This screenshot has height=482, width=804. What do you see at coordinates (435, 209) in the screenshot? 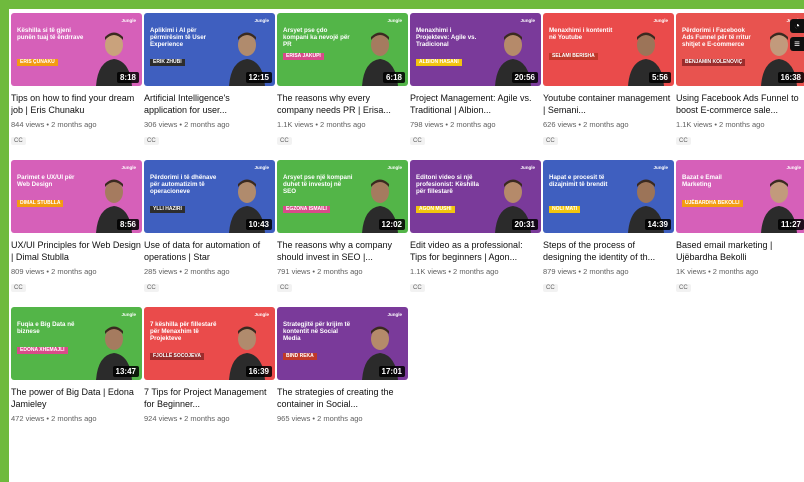
I see `speaker-name-tag: AGON MUSHI` at bounding box center [435, 209].